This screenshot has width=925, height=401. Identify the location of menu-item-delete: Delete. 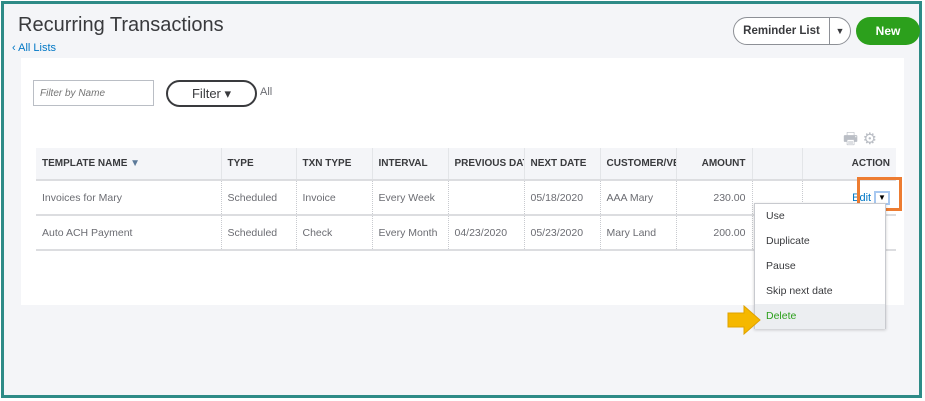
(820, 316).